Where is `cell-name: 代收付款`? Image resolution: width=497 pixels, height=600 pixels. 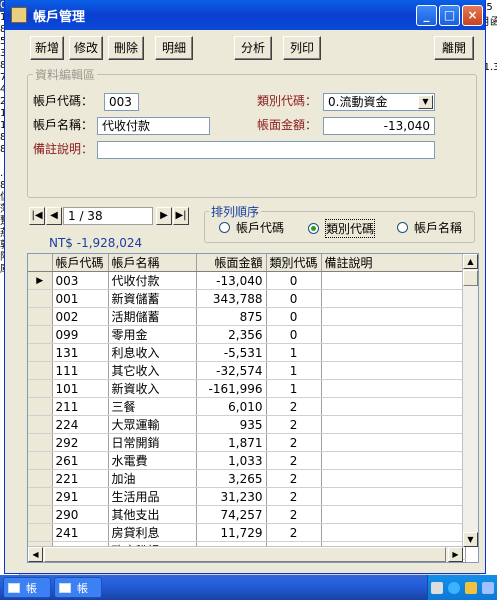 cell-name: 代收付款 is located at coordinates (152, 280).